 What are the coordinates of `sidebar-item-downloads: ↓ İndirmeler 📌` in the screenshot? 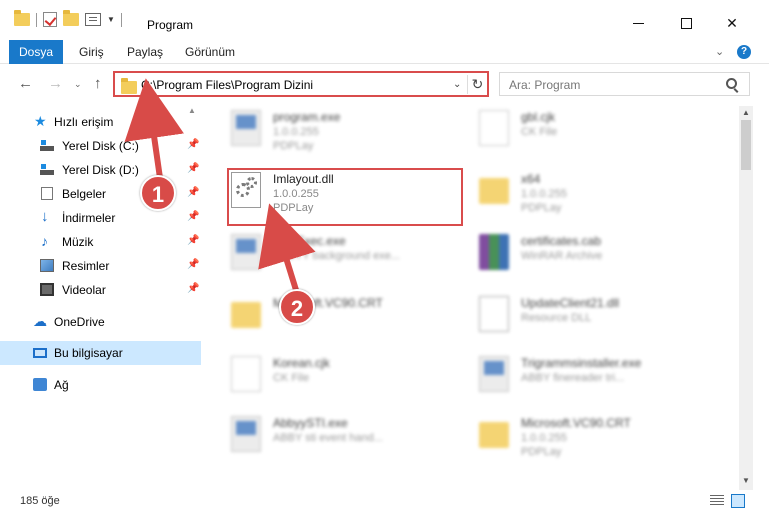 It's located at (100, 218).